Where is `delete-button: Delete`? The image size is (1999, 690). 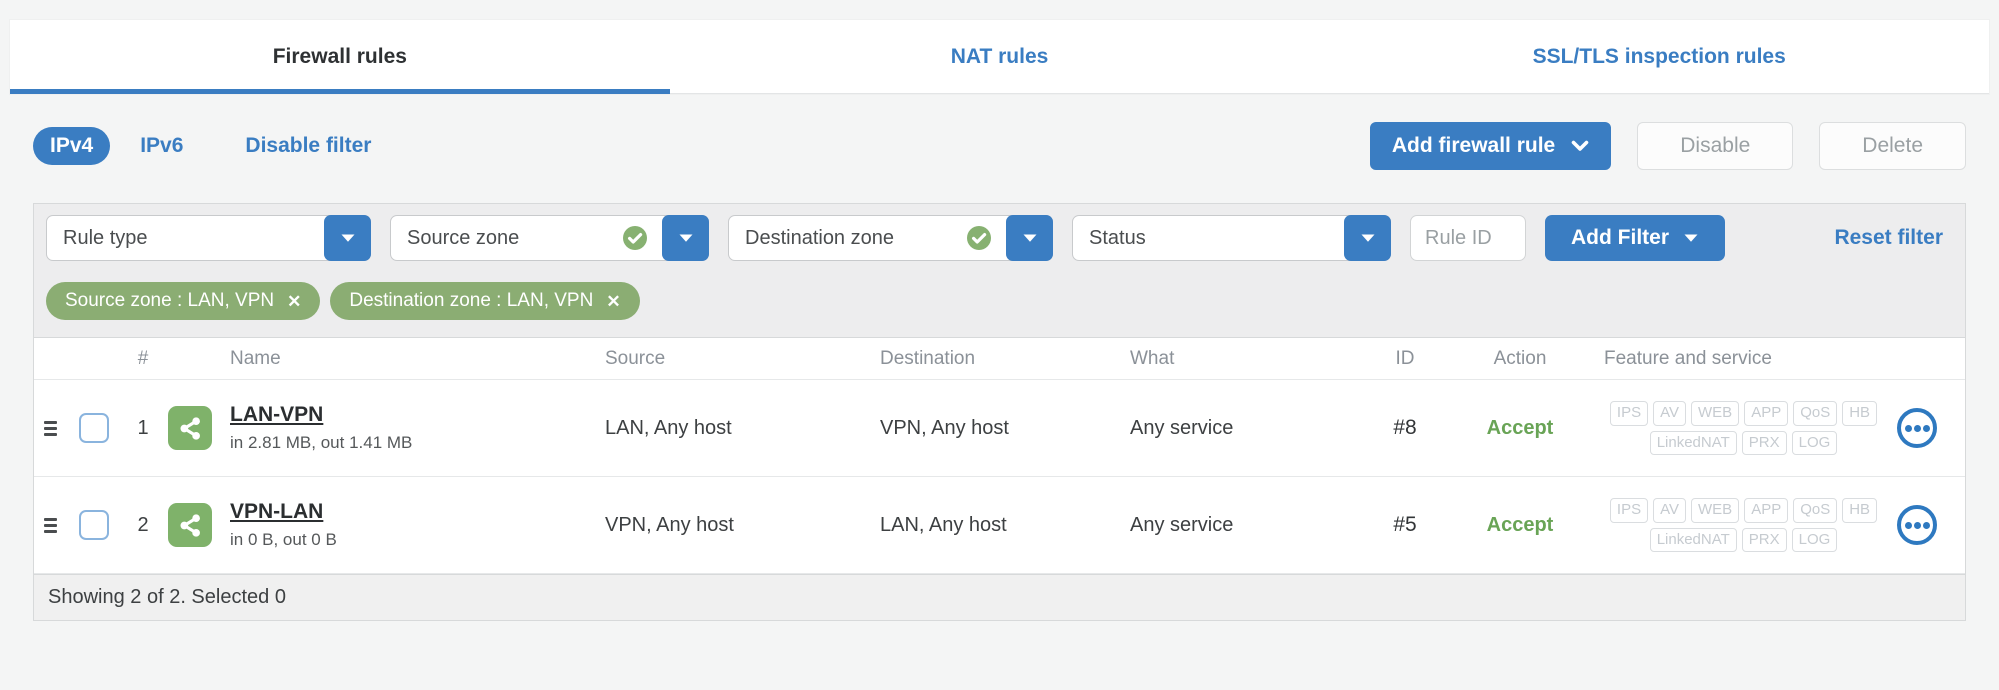 delete-button: Delete is located at coordinates (1892, 146).